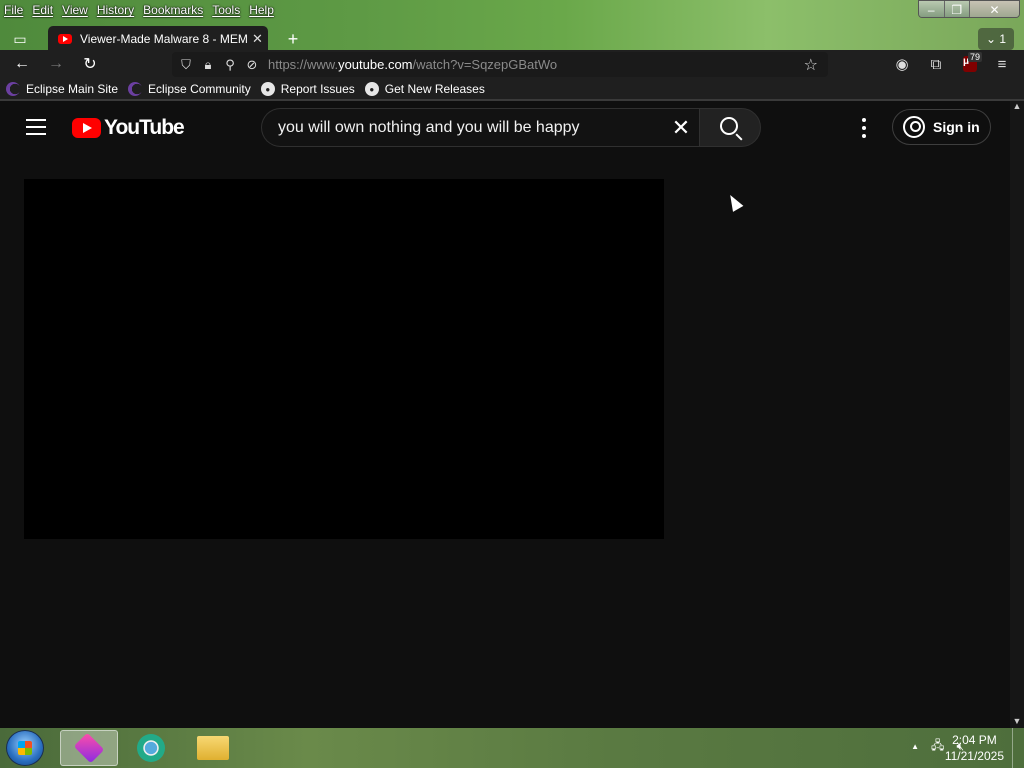 The height and width of the screenshot is (768, 1024). I want to click on bookmark-label: Eclipse Community, so click(199, 89).